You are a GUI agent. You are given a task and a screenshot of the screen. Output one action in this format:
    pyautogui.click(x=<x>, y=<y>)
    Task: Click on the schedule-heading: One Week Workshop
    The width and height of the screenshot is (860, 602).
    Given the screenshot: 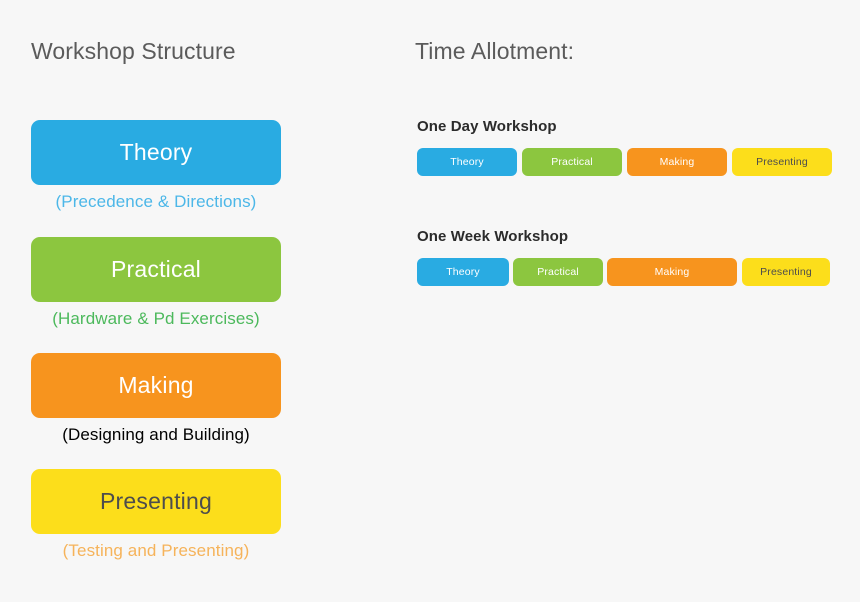 What is the action you would take?
    pyautogui.click(x=493, y=236)
    